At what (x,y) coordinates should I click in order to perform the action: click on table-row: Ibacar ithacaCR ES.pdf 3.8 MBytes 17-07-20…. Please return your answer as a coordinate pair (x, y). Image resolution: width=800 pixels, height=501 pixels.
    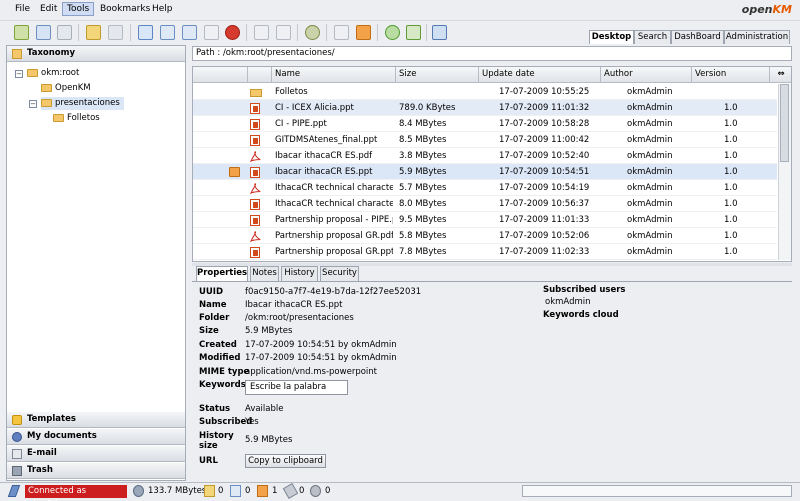
    Looking at the image, I should click on (485, 156).